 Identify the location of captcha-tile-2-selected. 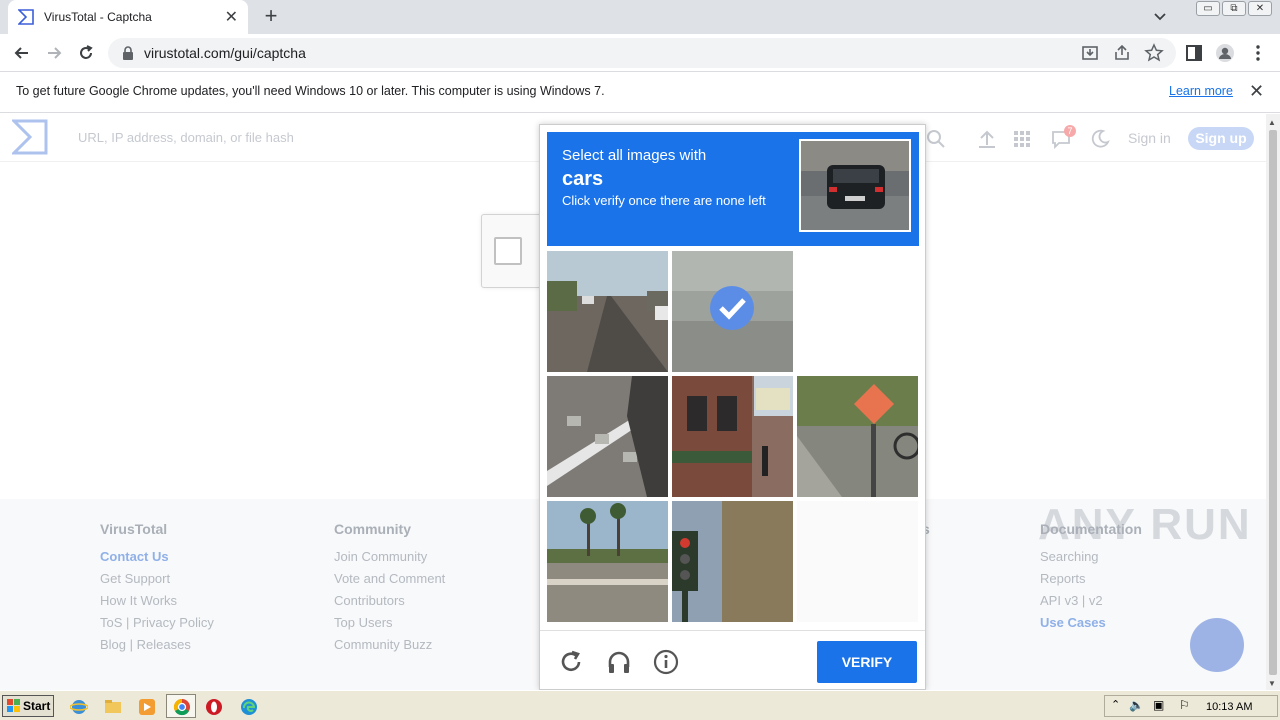
(732, 311).